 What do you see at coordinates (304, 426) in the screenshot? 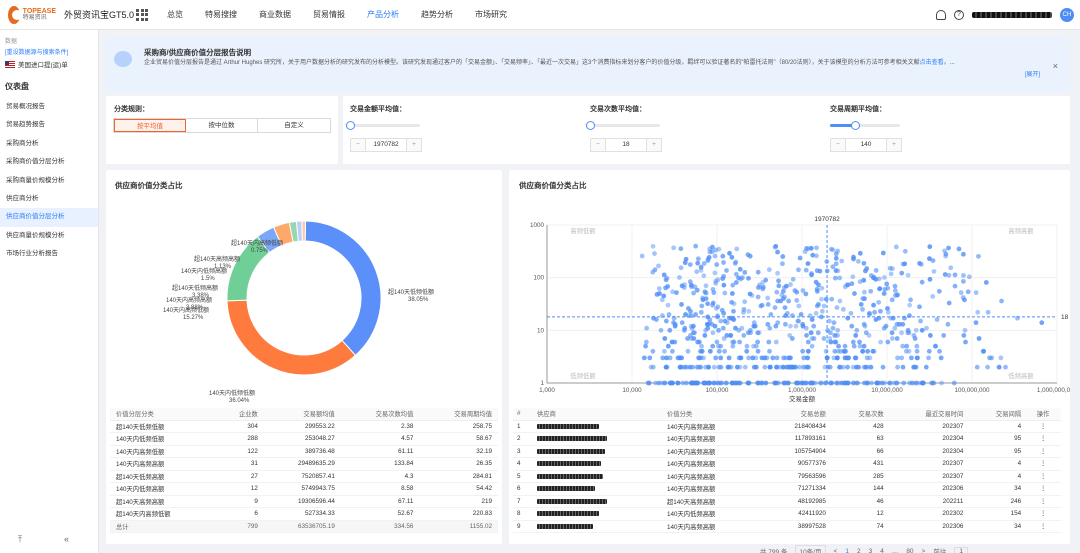
I see `table-row: 超140天低频低额 304 299553.22 2.38 258.75` at bounding box center [304, 426].